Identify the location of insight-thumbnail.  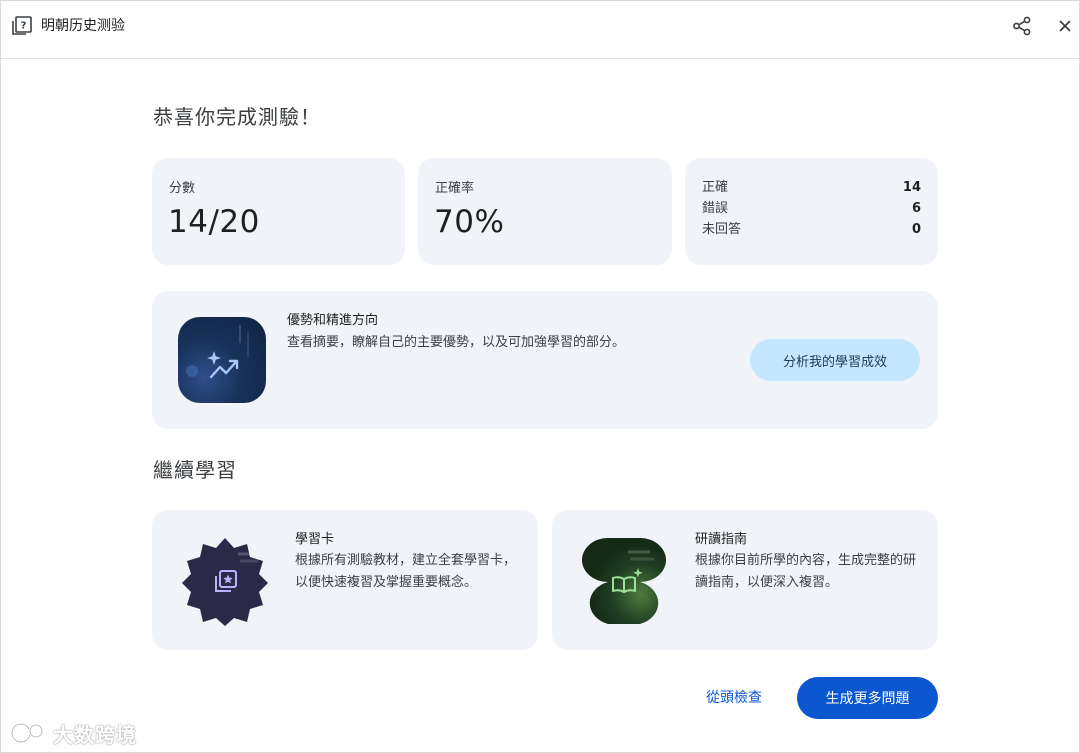
(222, 360).